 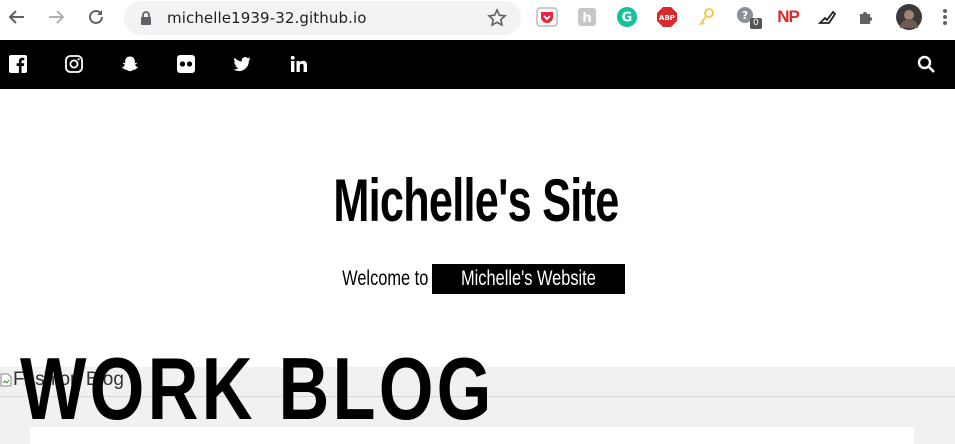 What do you see at coordinates (385, 278) in the screenshot?
I see `welcome-prefix: Welcome to` at bounding box center [385, 278].